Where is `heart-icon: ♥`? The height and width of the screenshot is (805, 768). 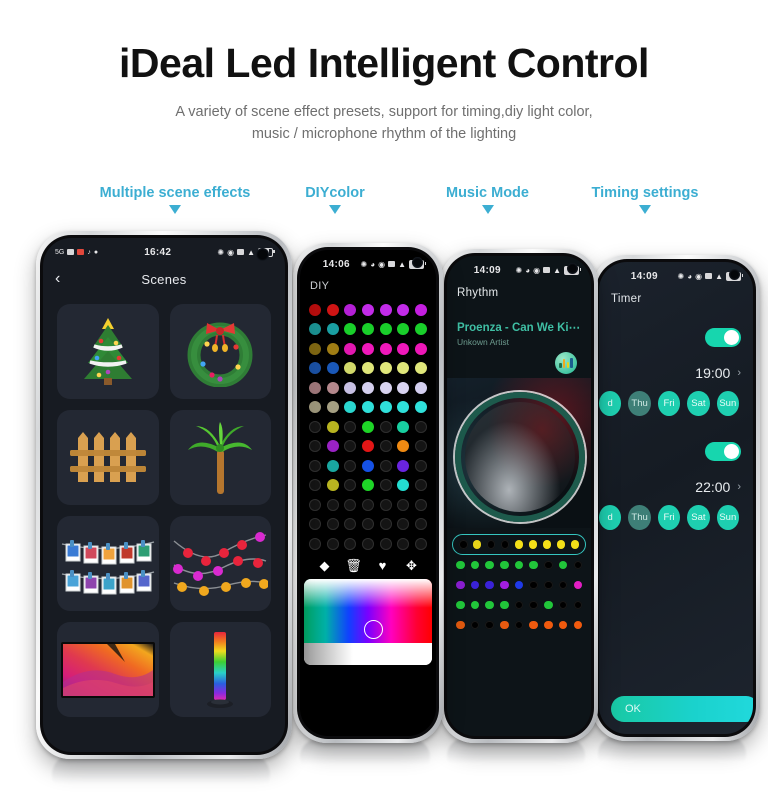 heart-icon: ♥ is located at coordinates (382, 565).